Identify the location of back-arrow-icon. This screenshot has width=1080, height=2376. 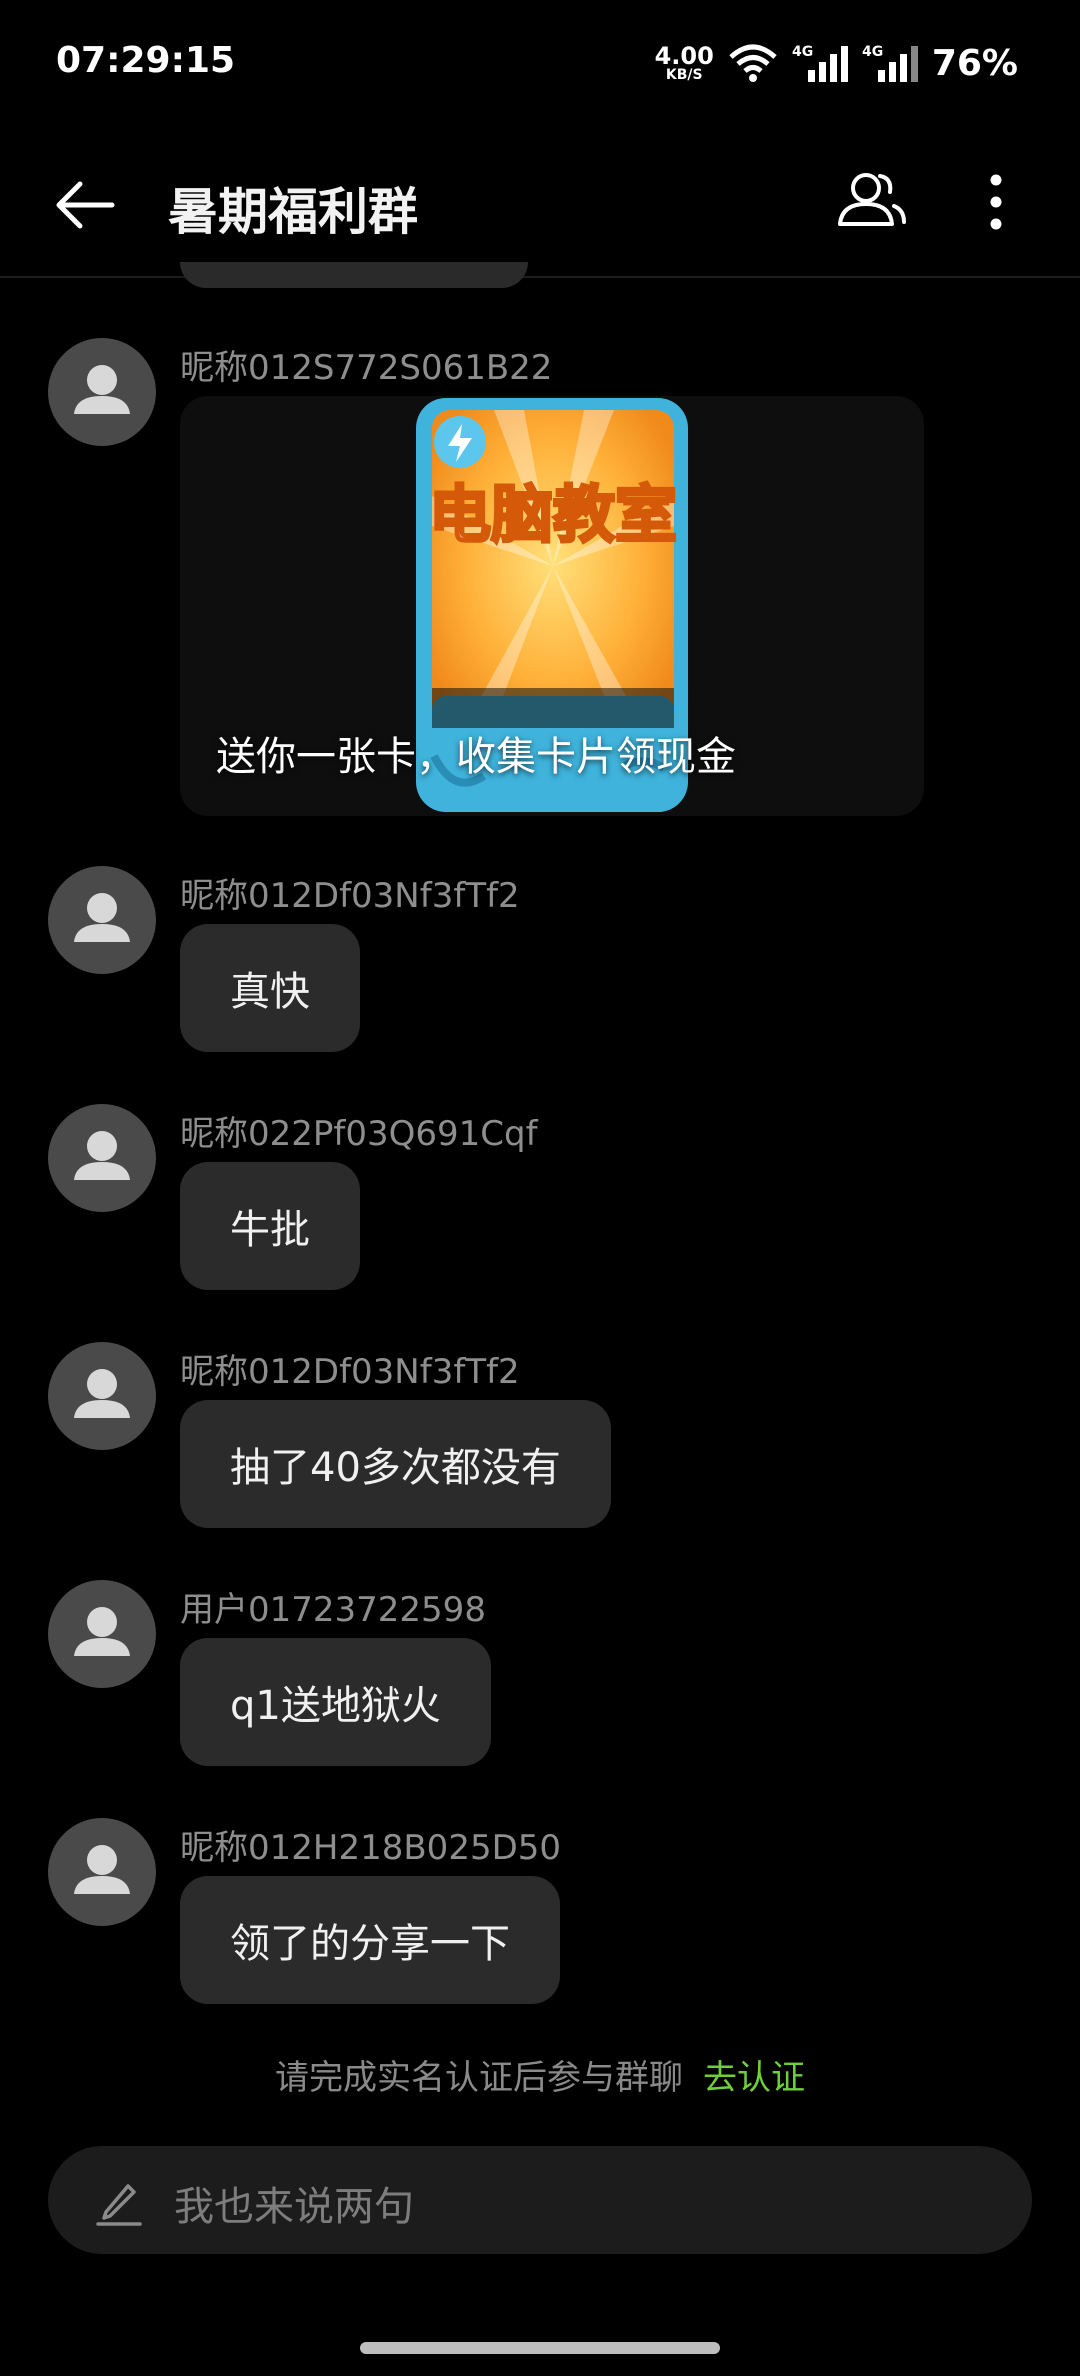
(85, 205).